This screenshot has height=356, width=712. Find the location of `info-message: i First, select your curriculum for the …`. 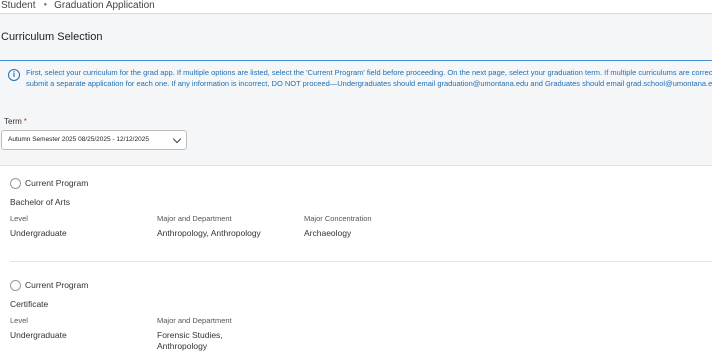

info-message: i First, select your curriculum for the … is located at coordinates (360, 78).